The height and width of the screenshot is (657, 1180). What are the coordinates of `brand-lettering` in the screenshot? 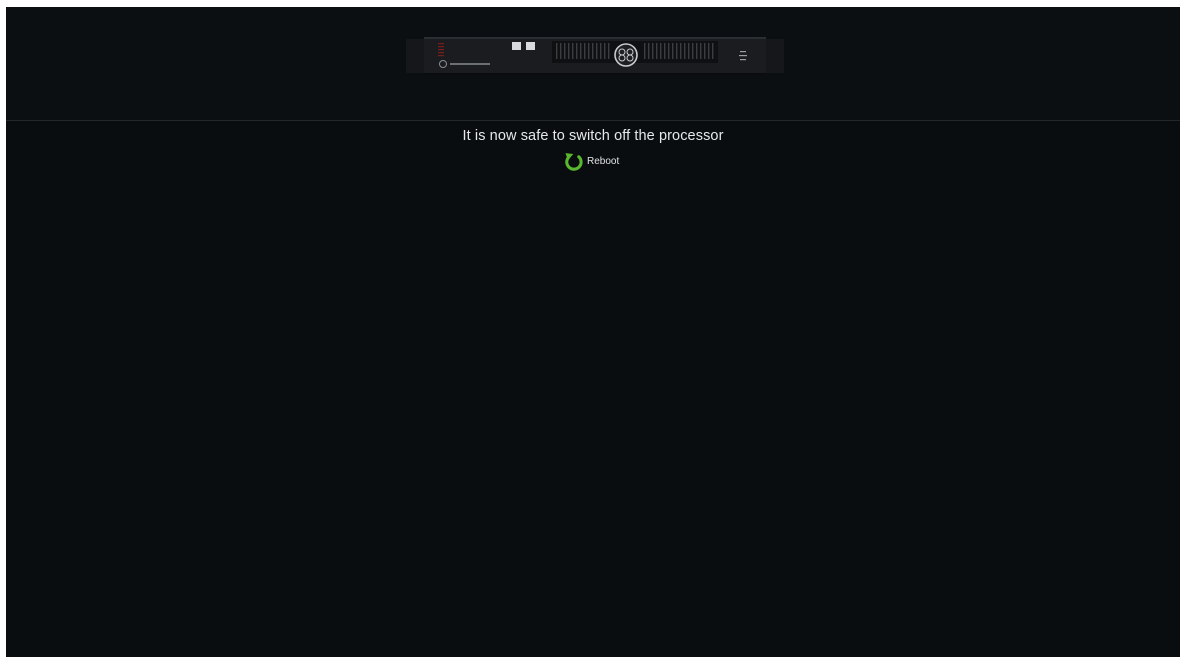 It's located at (470, 64).